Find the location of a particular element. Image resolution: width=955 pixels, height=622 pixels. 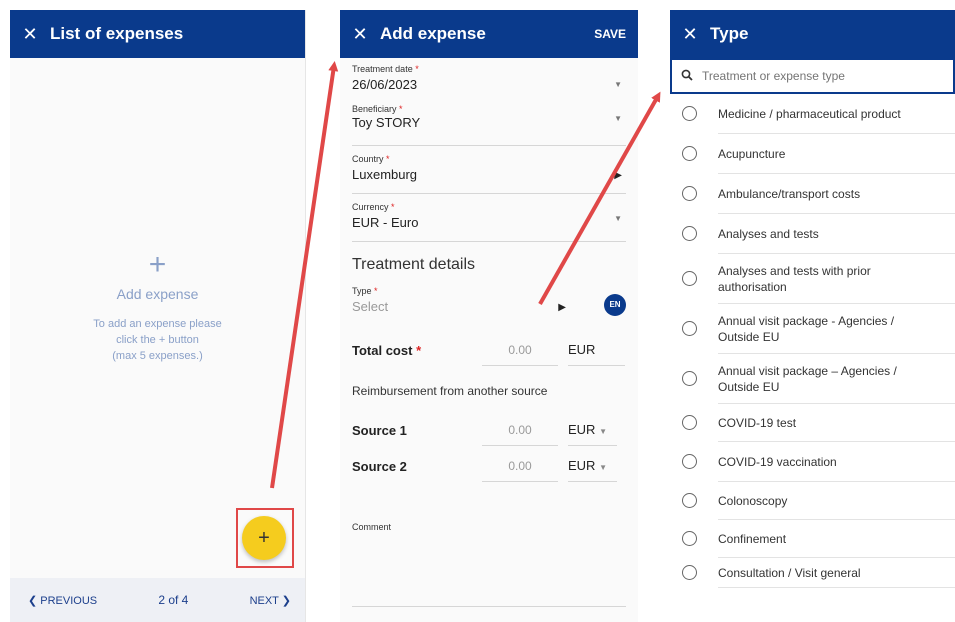

page-count: 2 of 4 is located at coordinates (173, 600).